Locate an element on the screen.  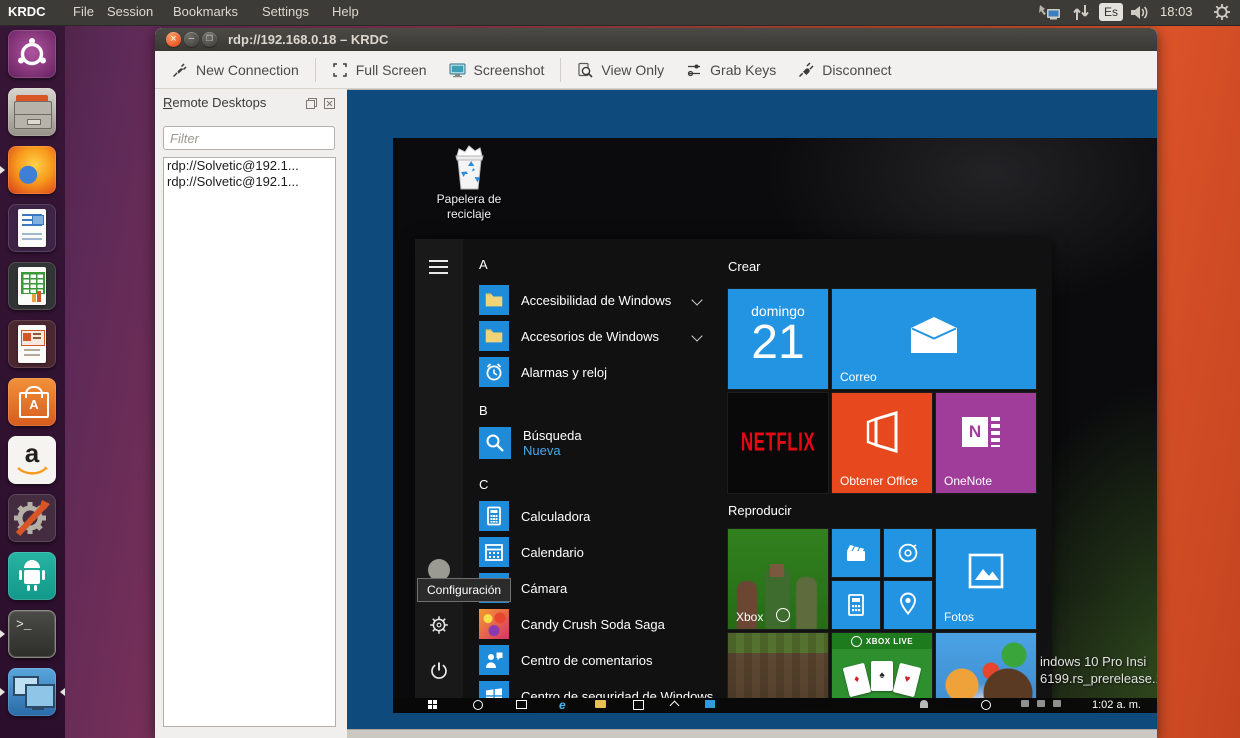
volume-tray-icon is located at coordinates (1057, 703).